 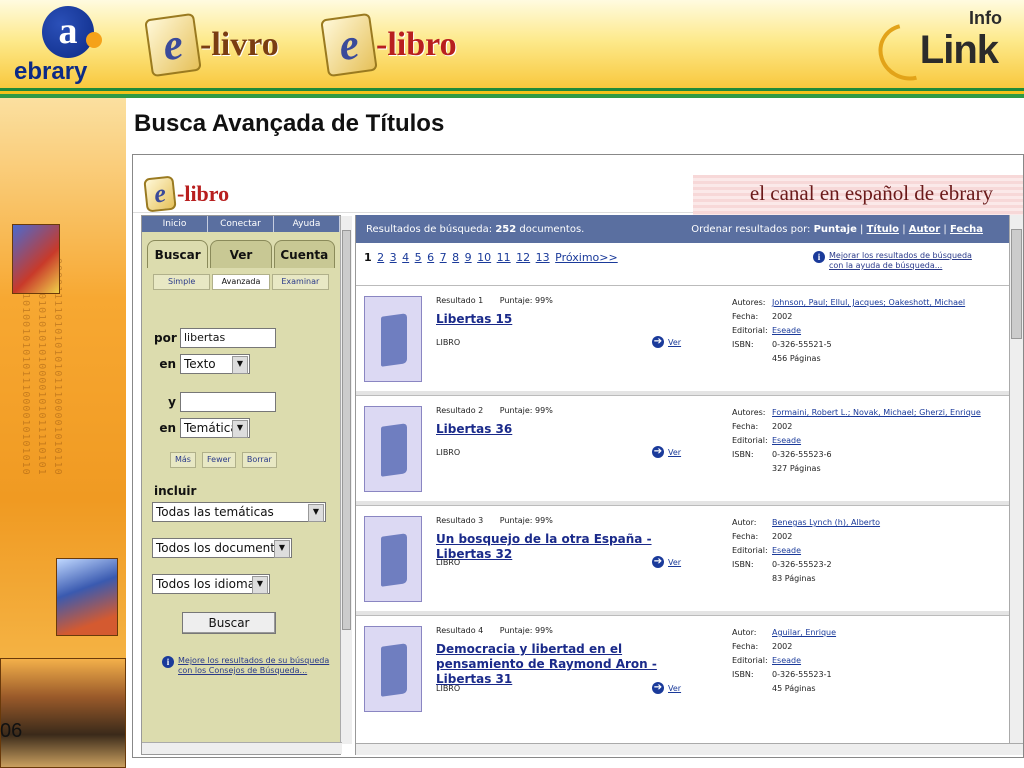 I want to click on en-select-1: Texto, so click(x=215, y=364).